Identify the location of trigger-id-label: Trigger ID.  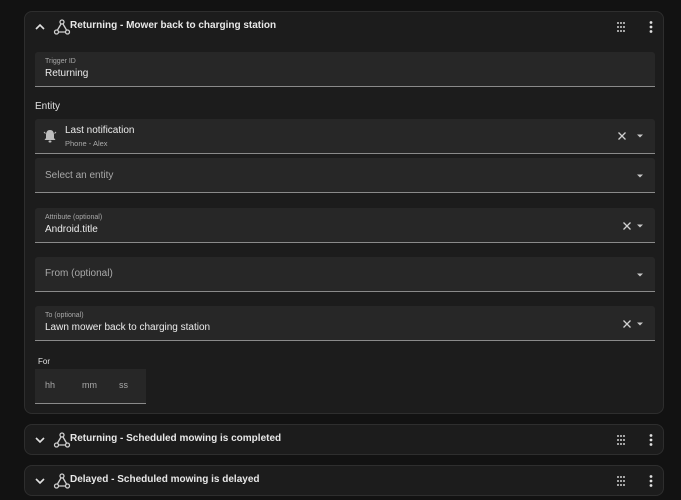
(60, 61).